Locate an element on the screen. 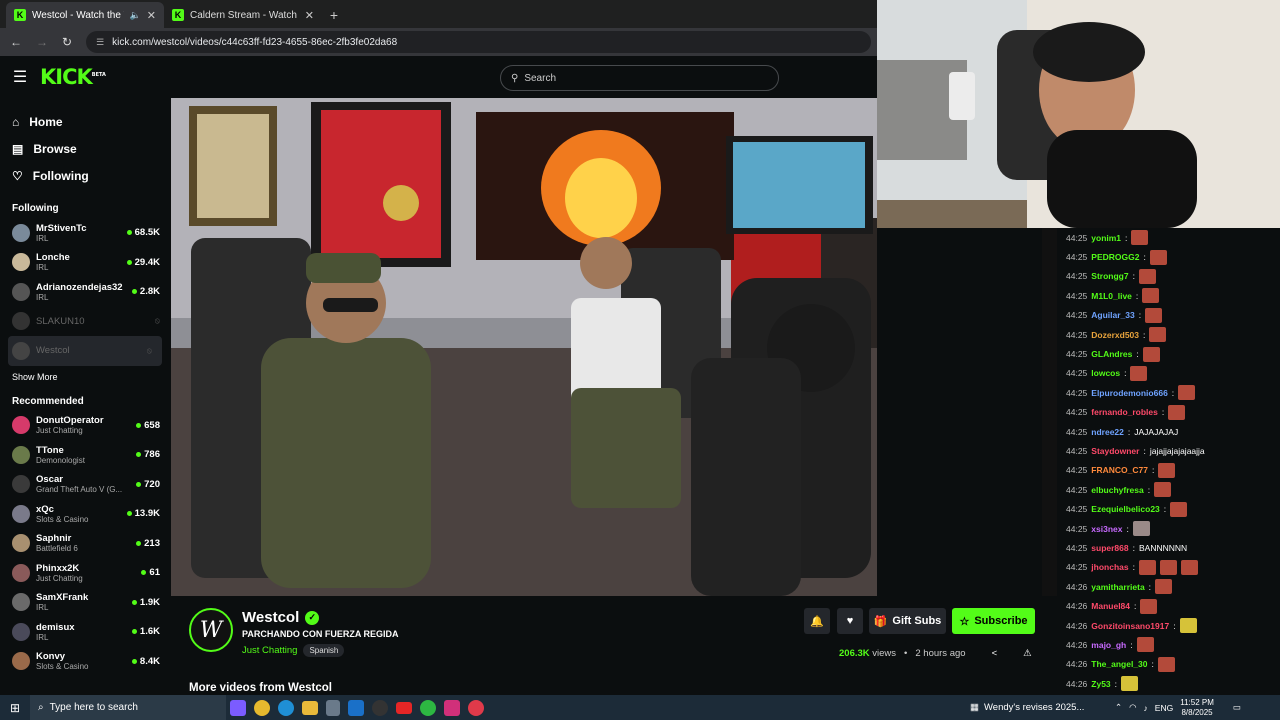  report-icon: ⚠ is located at coordinates (1027, 653).